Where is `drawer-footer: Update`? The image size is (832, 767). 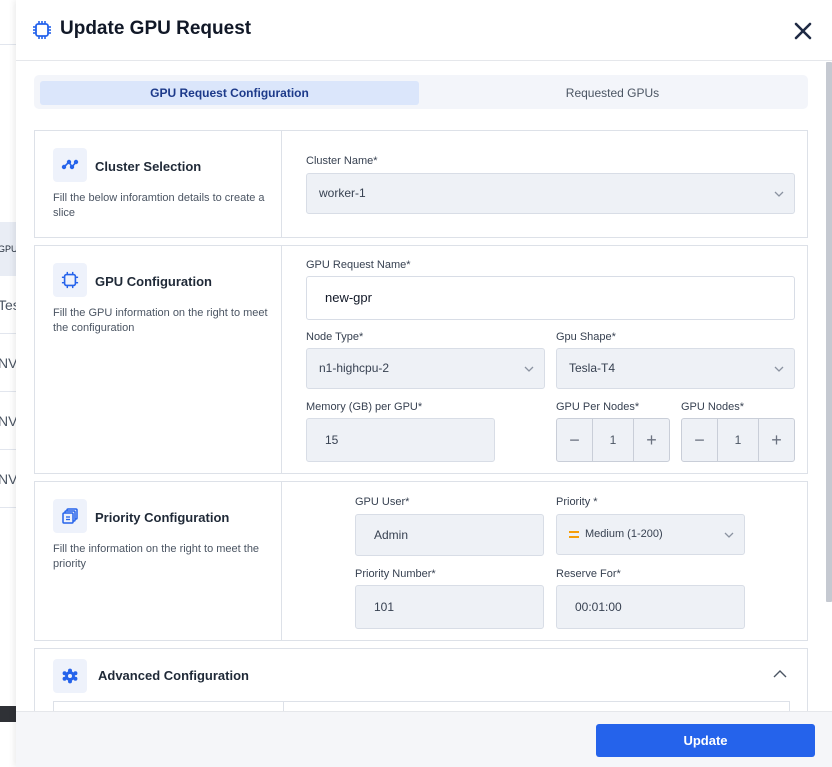 drawer-footer: Update is located at coordinates (424, 739).